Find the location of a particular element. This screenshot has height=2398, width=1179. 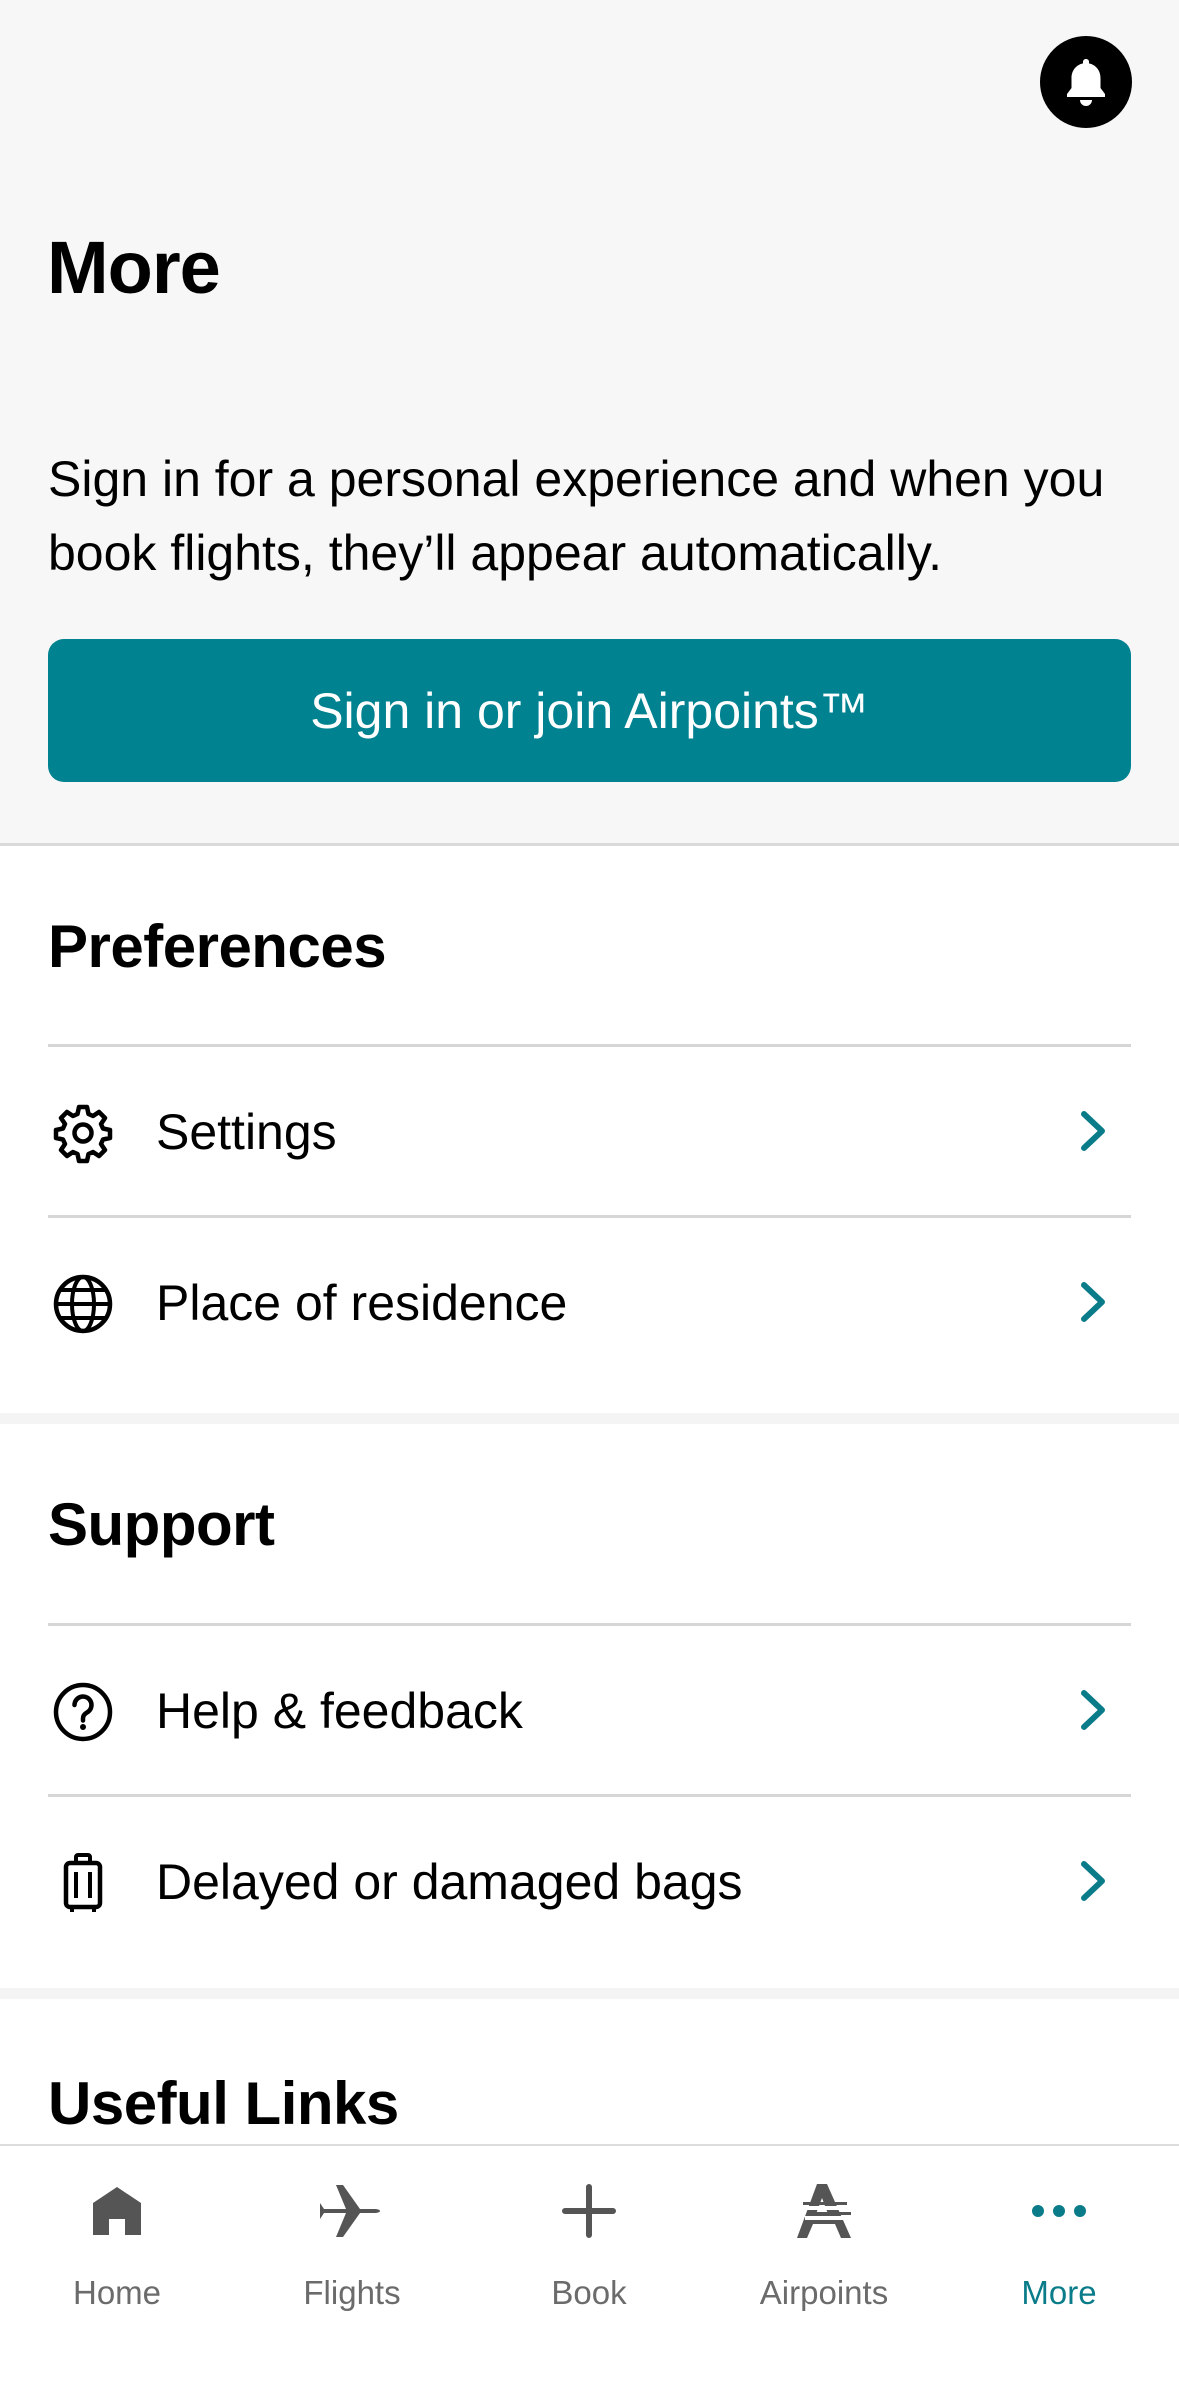

luggage-icon is located at coordinates (83, 1883).